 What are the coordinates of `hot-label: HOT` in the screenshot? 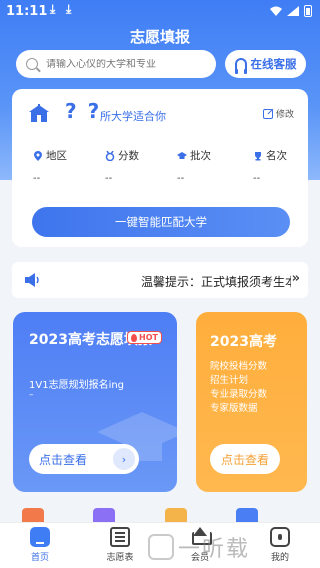 It's located at (148, 337).